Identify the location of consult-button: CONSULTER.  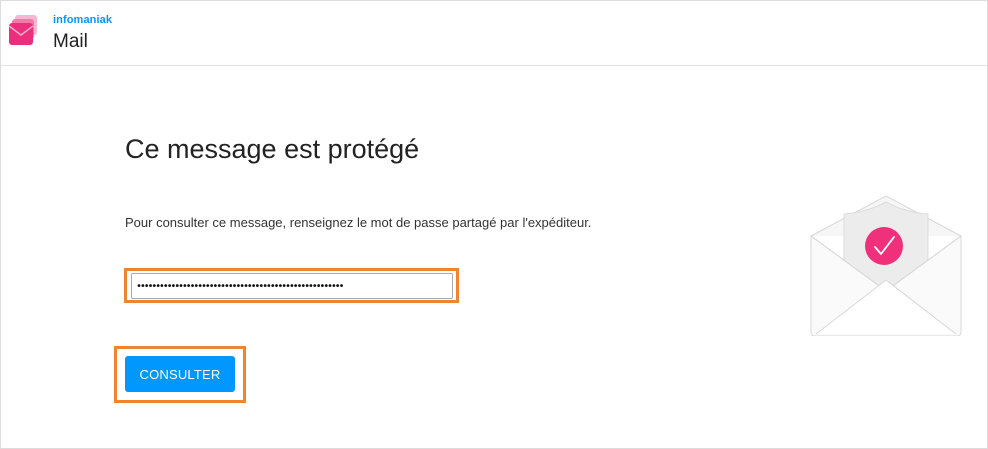
(180, 374).